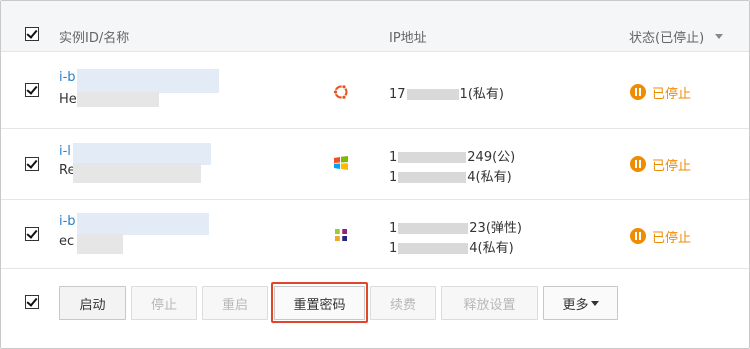 This screenshot has width=750, height=349. I want to click on ubuntu-icon, so click(341, 92).